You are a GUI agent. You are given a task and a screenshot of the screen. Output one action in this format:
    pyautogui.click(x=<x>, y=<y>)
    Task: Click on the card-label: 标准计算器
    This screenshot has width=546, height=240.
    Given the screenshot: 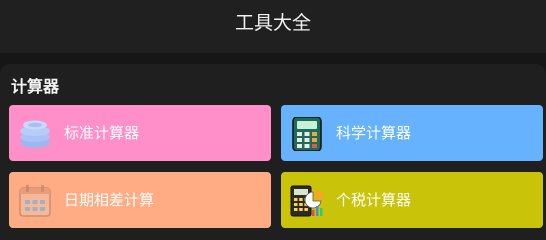 What is the action you would take?
    pyautogui.click(x=102, y=133)
    